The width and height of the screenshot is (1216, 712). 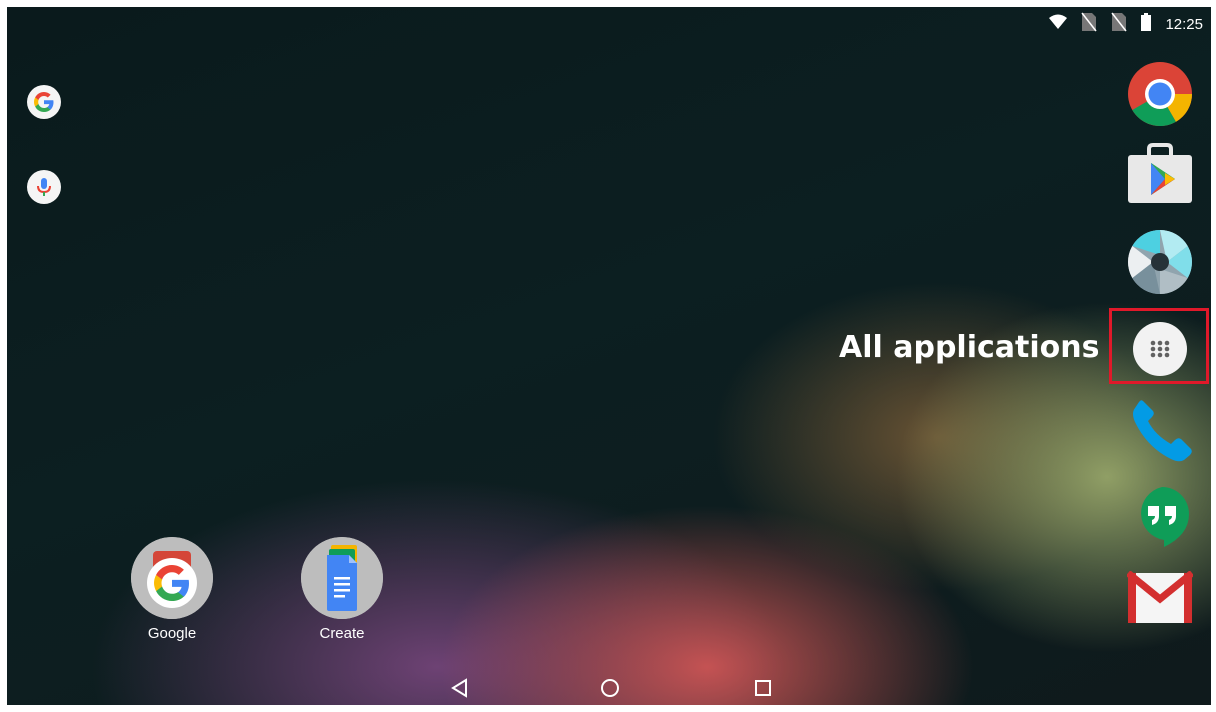 What do you see at coordinates (1160, 262) in the screenshot?
I see `camera-icon` at bounding box center [1160, 262].